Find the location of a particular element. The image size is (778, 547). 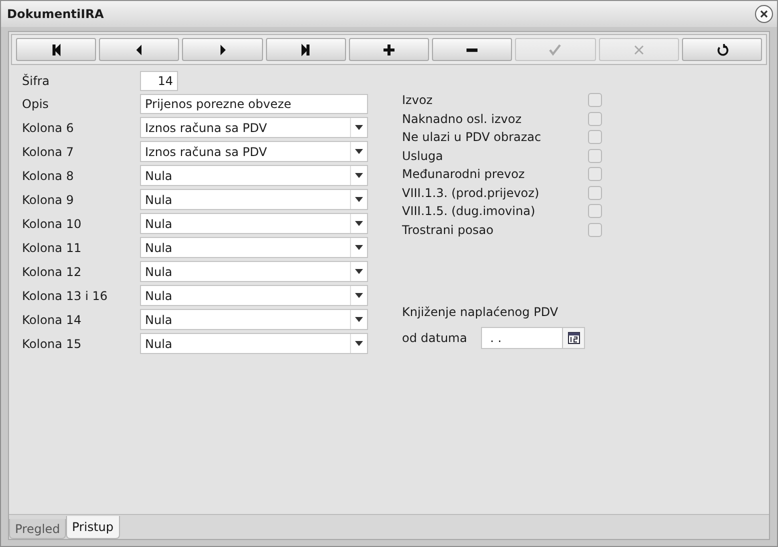

field-label: Kolona 14 is located at coordinates (52, 319).